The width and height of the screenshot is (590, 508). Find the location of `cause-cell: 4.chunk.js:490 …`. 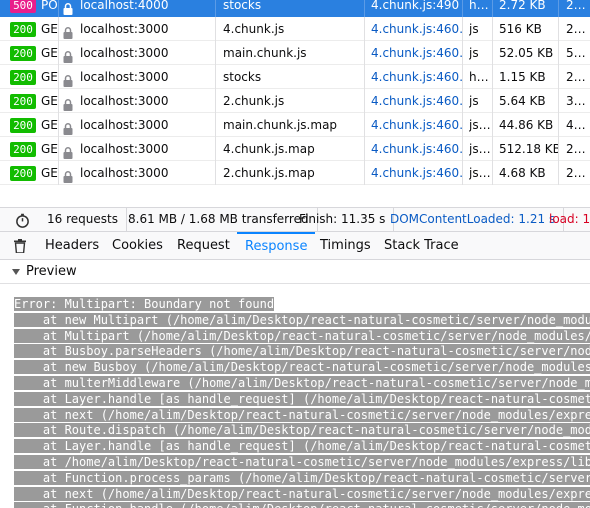

cause-cell: 4.chunk.js:490 … is located at coordinates (417, 8).